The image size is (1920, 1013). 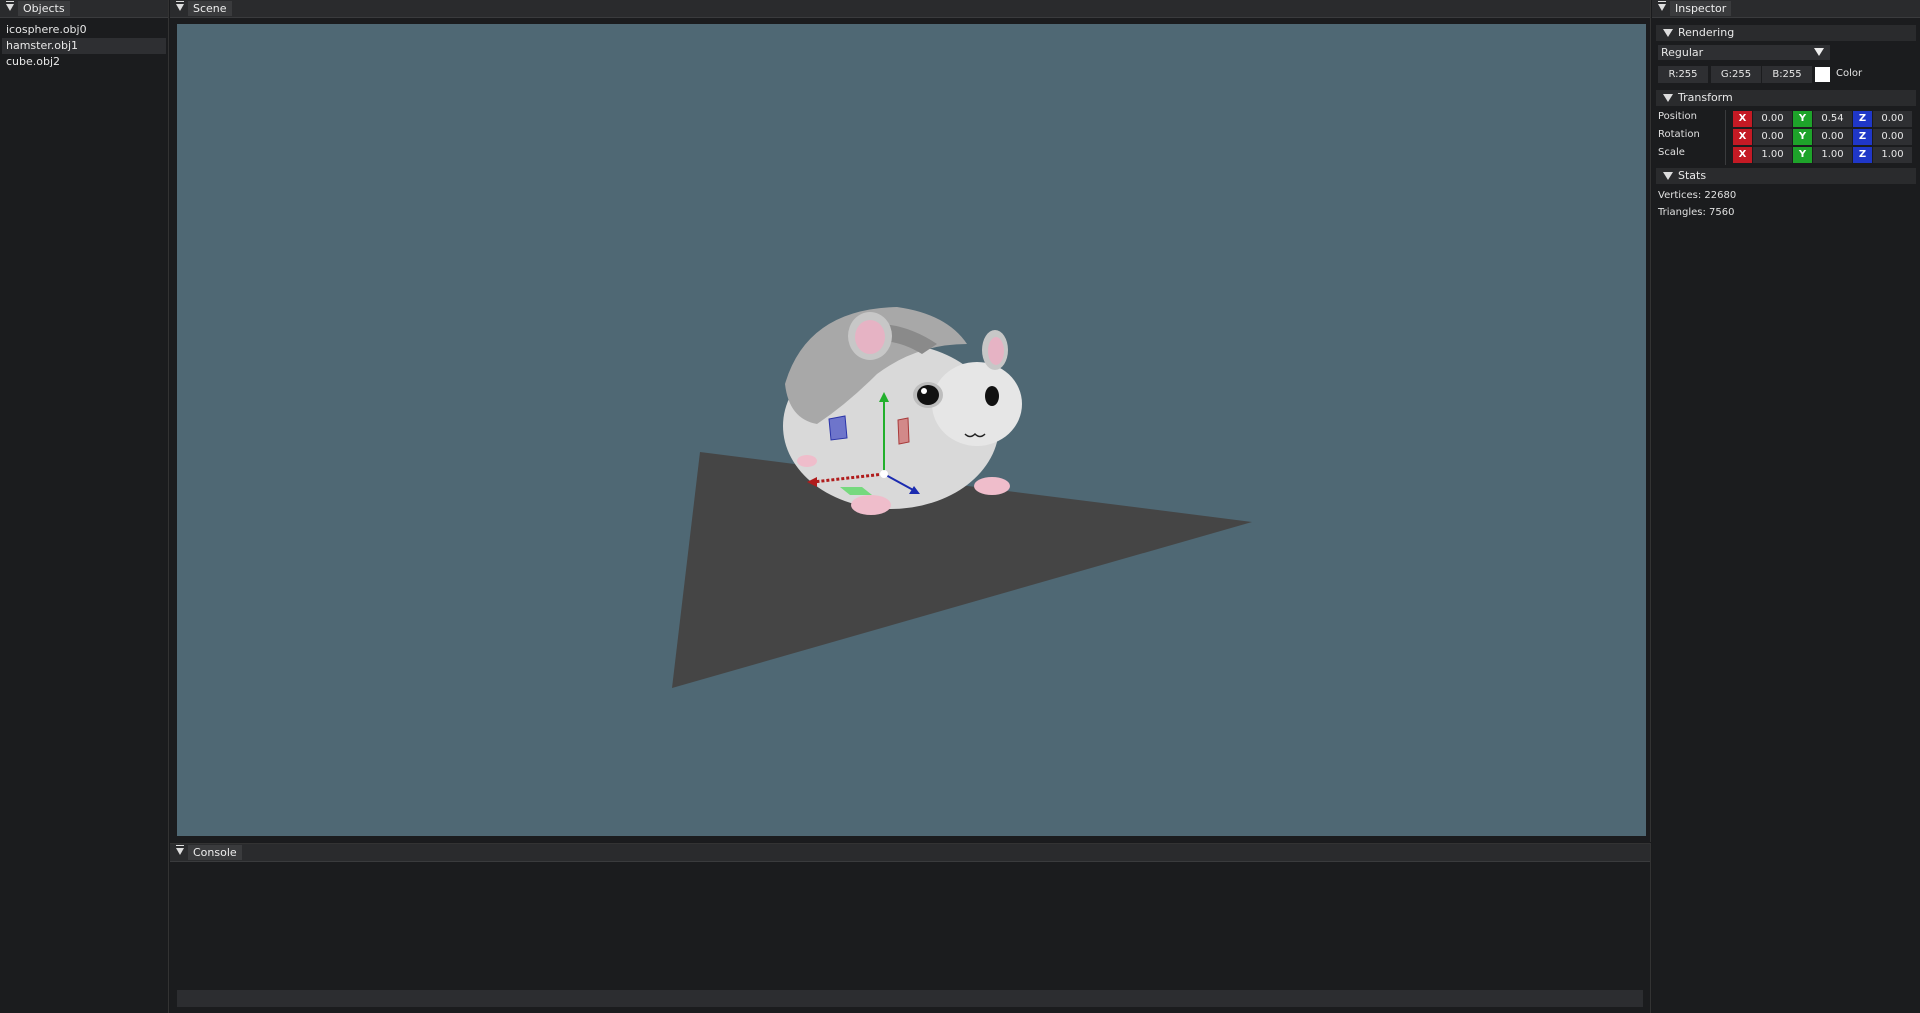 I want to click on rotation-z-axis: Z, so click(x=1862, y=137).